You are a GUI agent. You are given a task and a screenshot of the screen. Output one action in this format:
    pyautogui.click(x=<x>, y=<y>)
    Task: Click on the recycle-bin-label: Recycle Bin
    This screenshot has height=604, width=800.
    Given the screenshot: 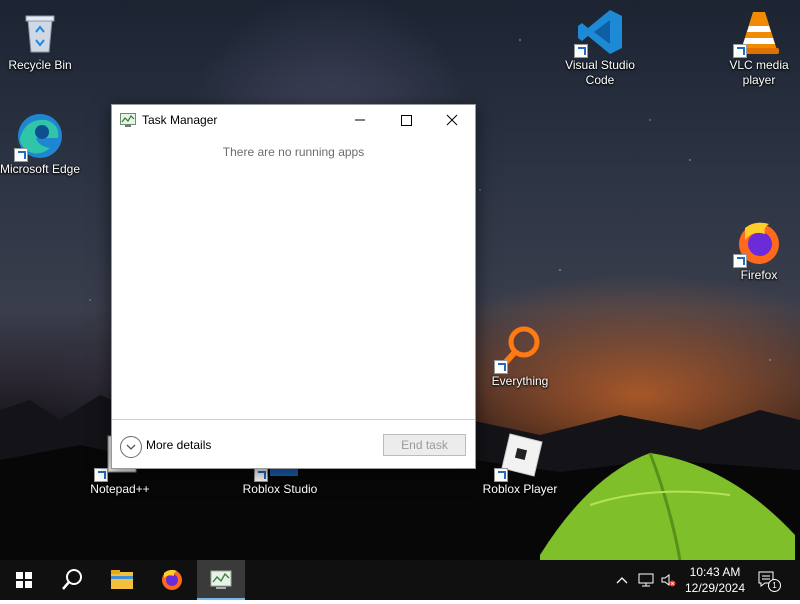 What is the action you would take?
    pyautogui.click(x=40, y=65)
    